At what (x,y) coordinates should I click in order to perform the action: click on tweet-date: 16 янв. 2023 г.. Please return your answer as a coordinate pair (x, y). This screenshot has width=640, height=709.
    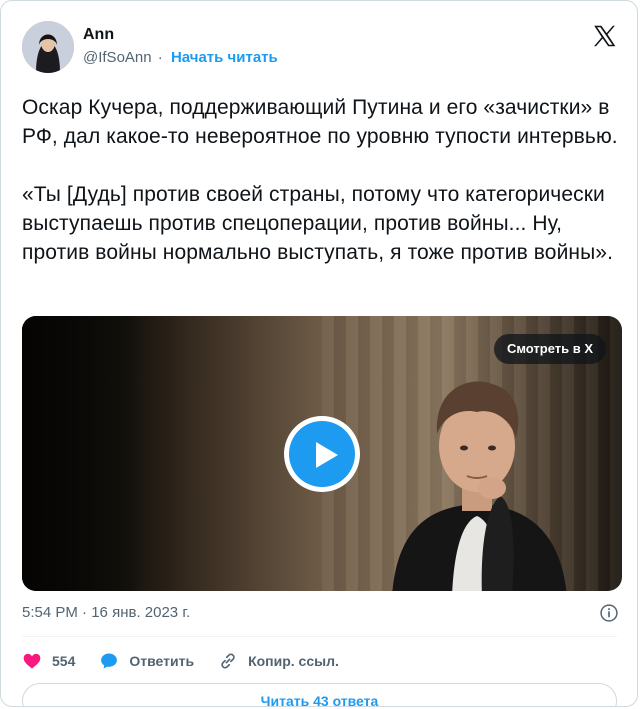
    Looking at the image, I should click on (141, 612).